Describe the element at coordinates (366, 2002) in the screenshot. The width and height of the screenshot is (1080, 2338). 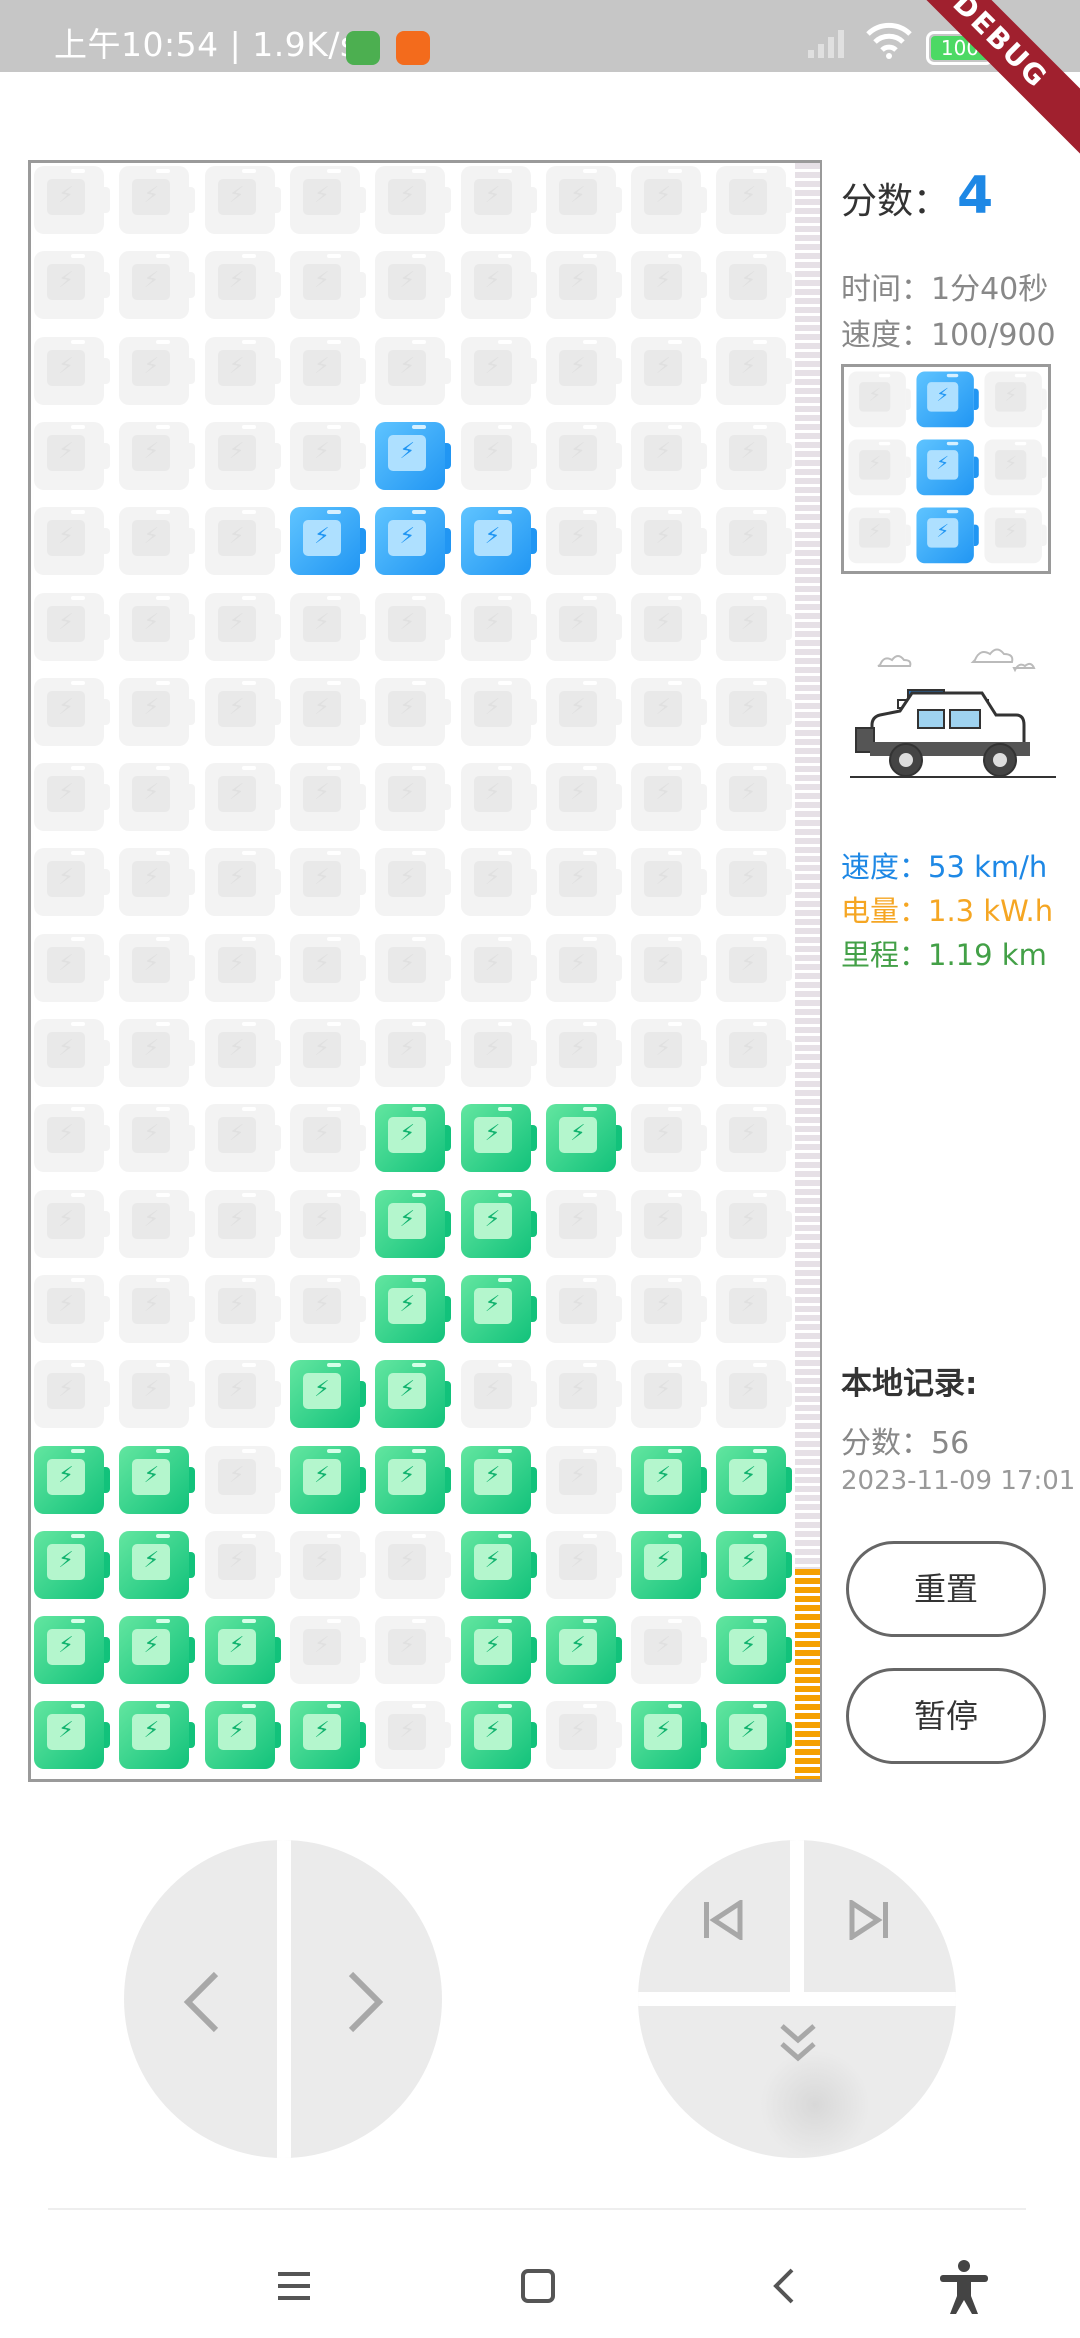
I see `chevron-right-icon` at that location.